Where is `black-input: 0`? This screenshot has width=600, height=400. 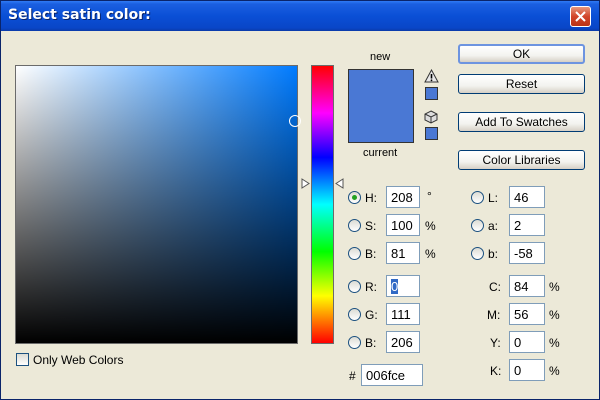
black-input: 0 is located at coordinates (527, 370).